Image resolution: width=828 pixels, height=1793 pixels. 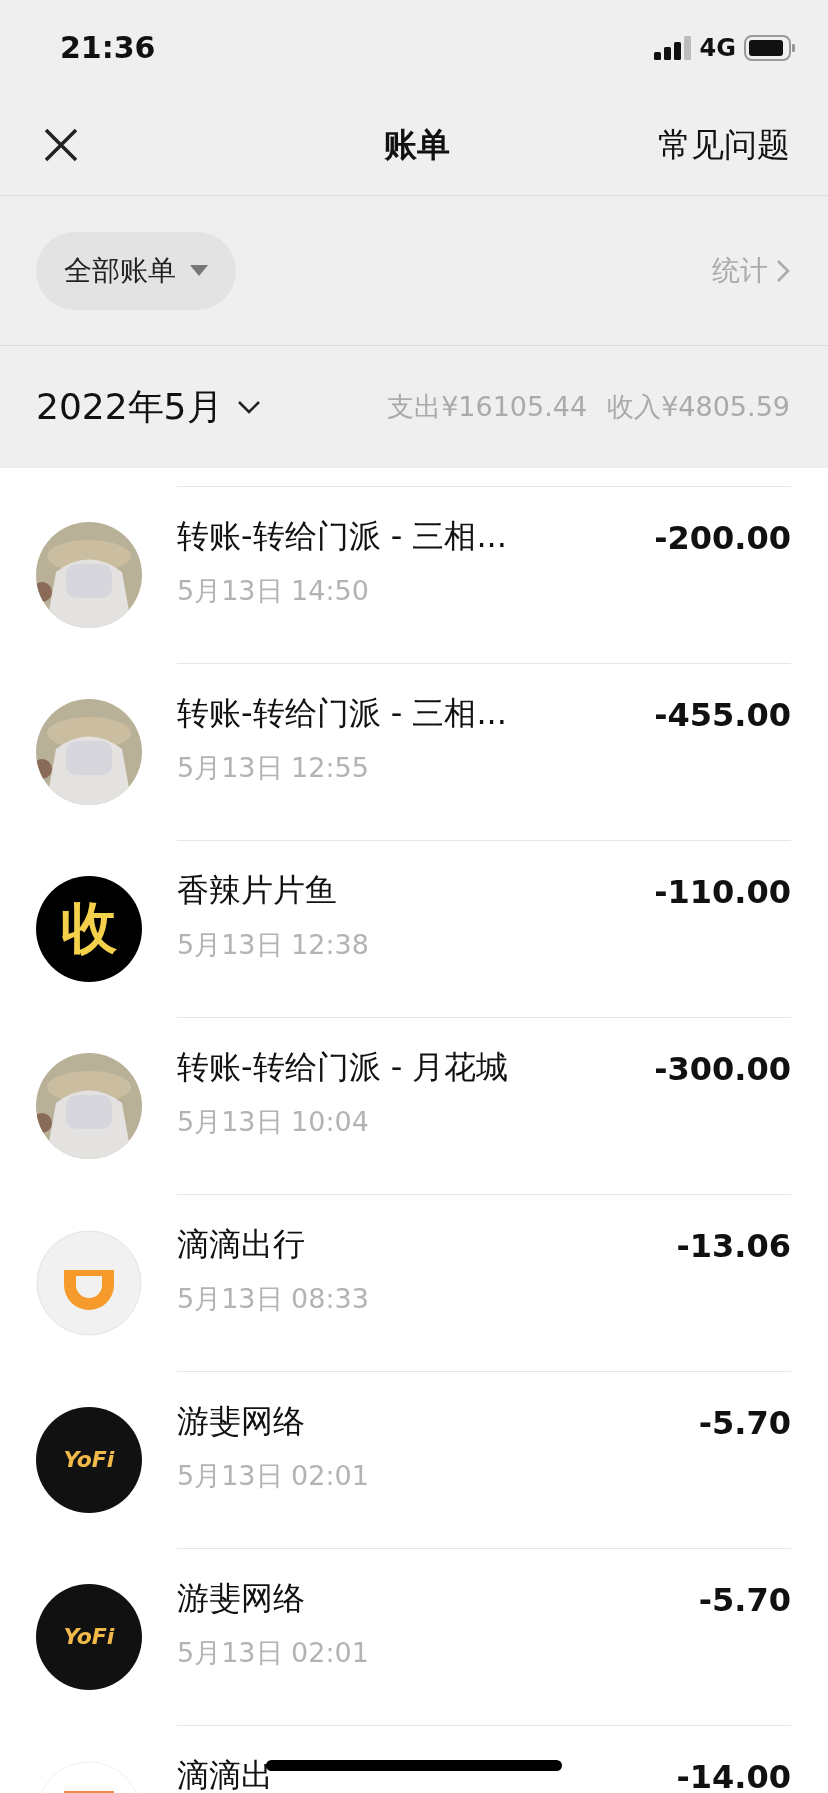 I want to click on month-picker: 2022年5月, so click(x=148, y=407).